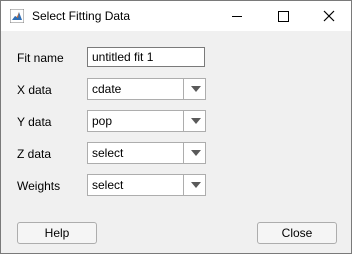 The height and width of the screenshot is (254, 352). I want to click on fit-name-label: Fit name, so click(40, 58).